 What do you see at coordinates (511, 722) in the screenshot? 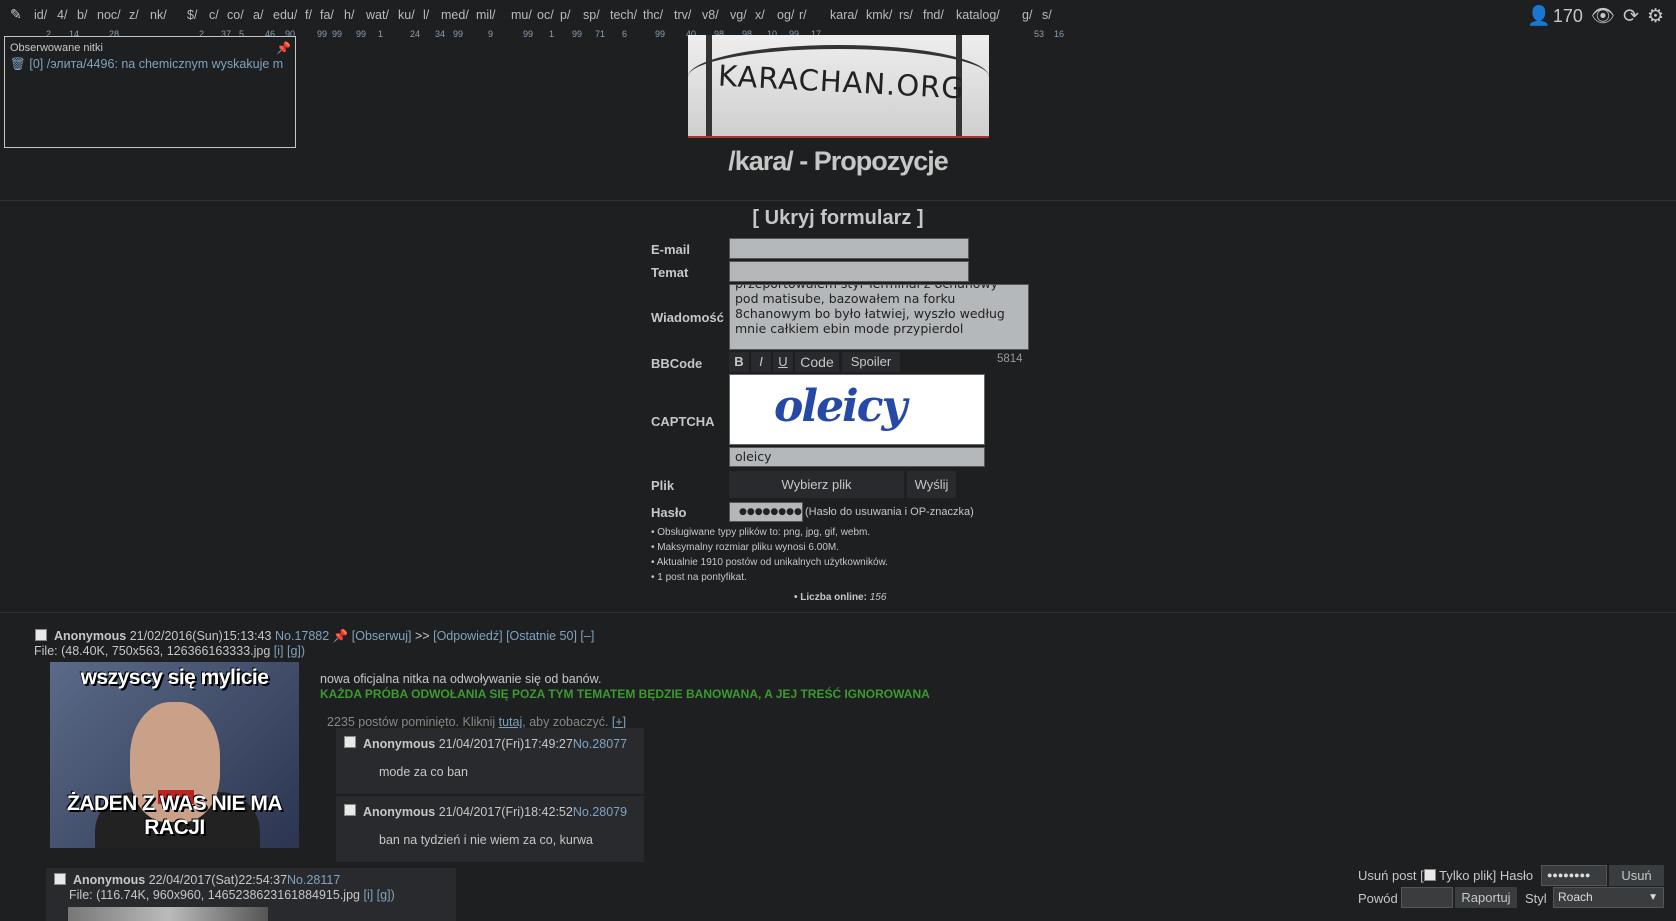
I see `omitted-link: tutaj` at bounding box center [511, 722].